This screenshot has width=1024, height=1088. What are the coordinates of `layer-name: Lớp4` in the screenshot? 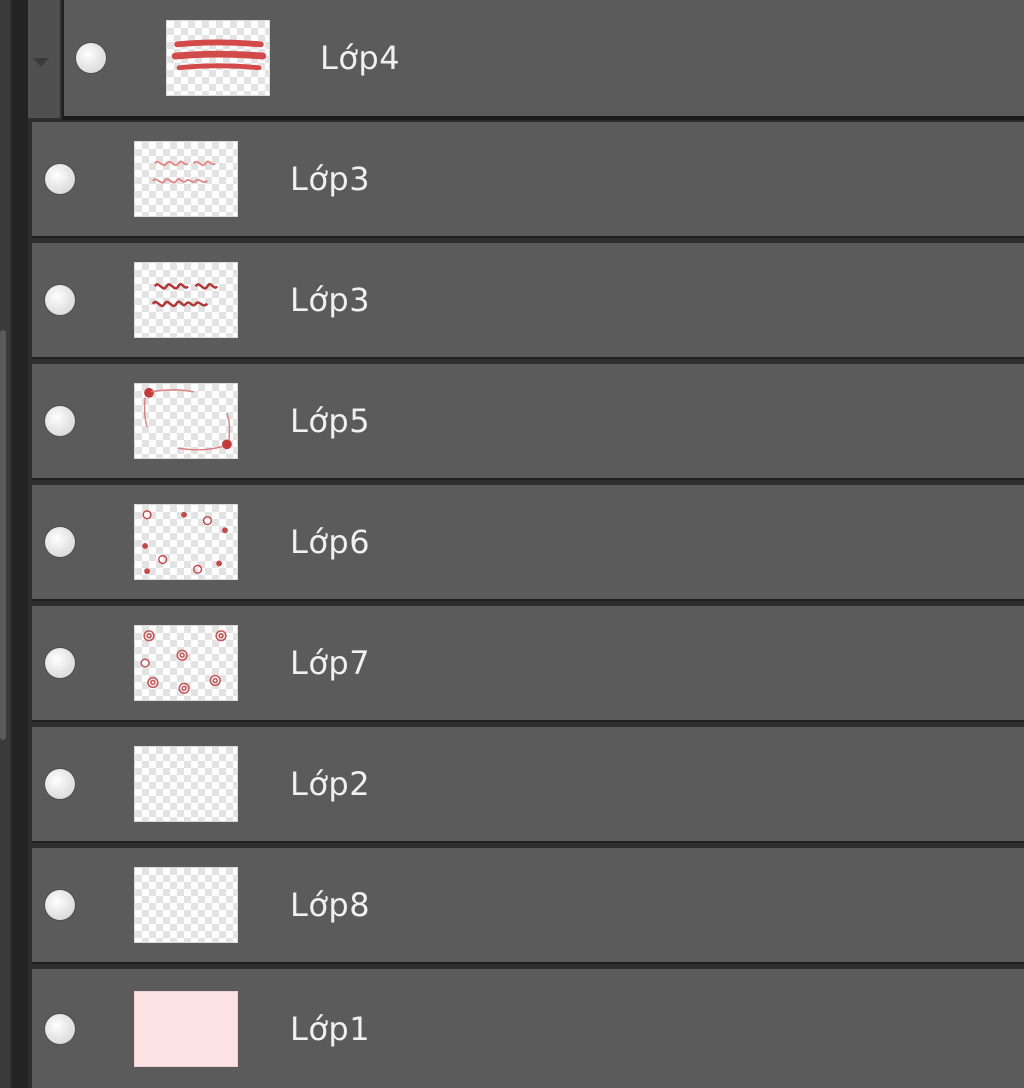 It's located at (360, 58).